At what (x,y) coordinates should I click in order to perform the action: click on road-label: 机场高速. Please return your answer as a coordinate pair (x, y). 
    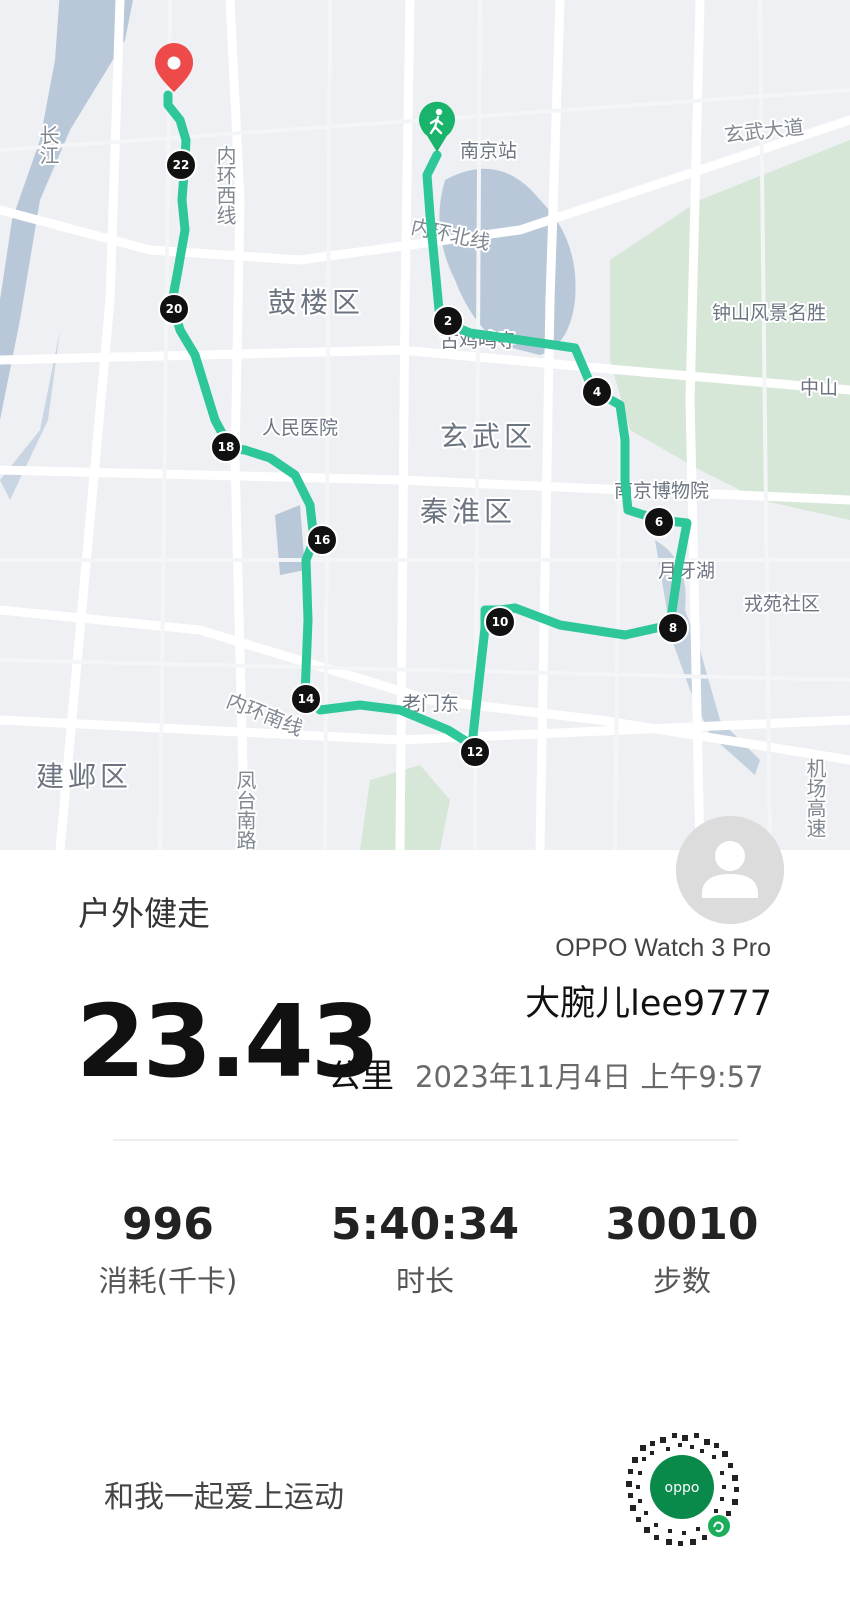
    Looking at the image, I should click on (815, 798).